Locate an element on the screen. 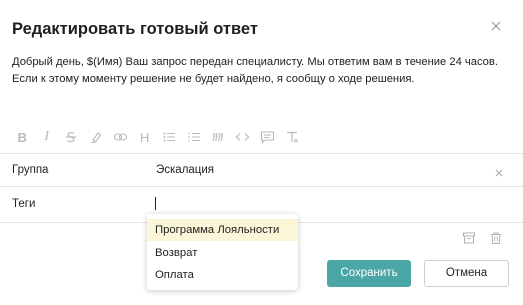 The image size is (523, 305). group-divider is located at coordinates (261, 186).